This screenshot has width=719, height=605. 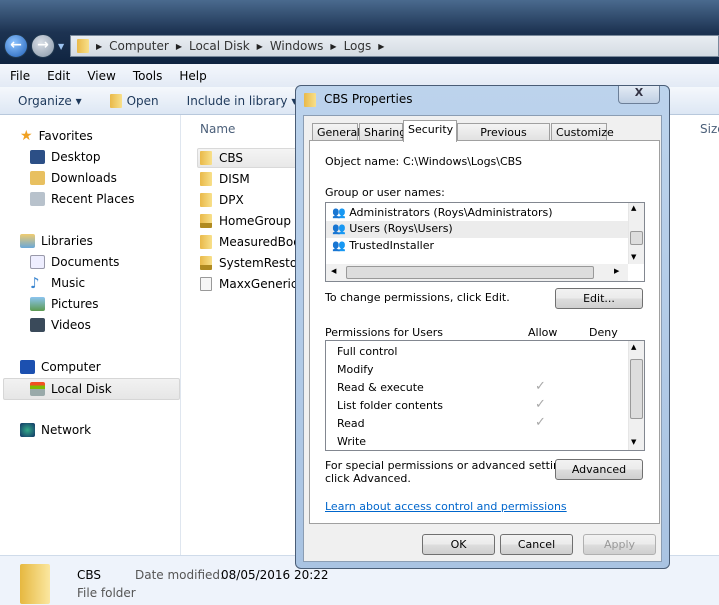 I want to click on computer-icon, so click(x=27, y=367).